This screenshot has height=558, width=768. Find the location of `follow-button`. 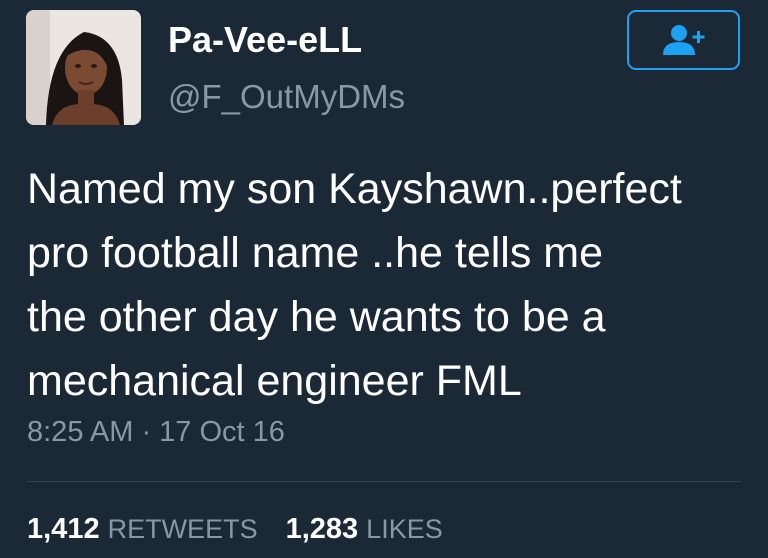

follow-button is located at coordinates (683, 40).